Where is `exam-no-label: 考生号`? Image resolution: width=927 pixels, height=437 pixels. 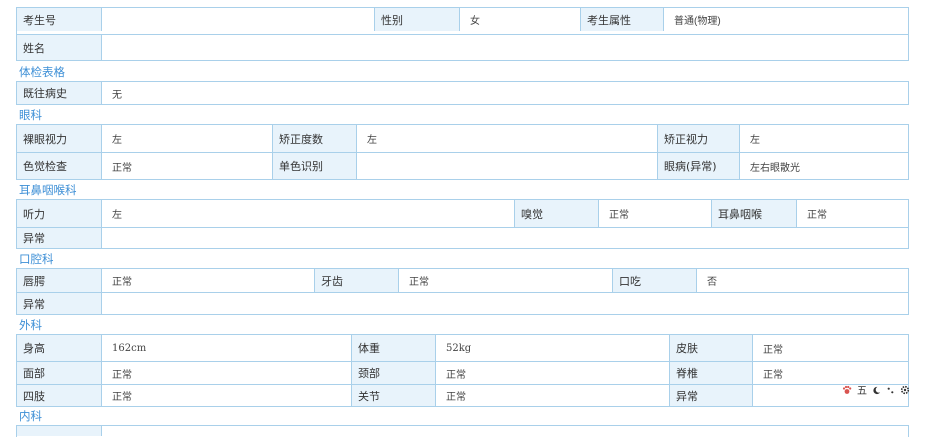 exam-no-label: 考生号 is located at coordinates (59, 19).